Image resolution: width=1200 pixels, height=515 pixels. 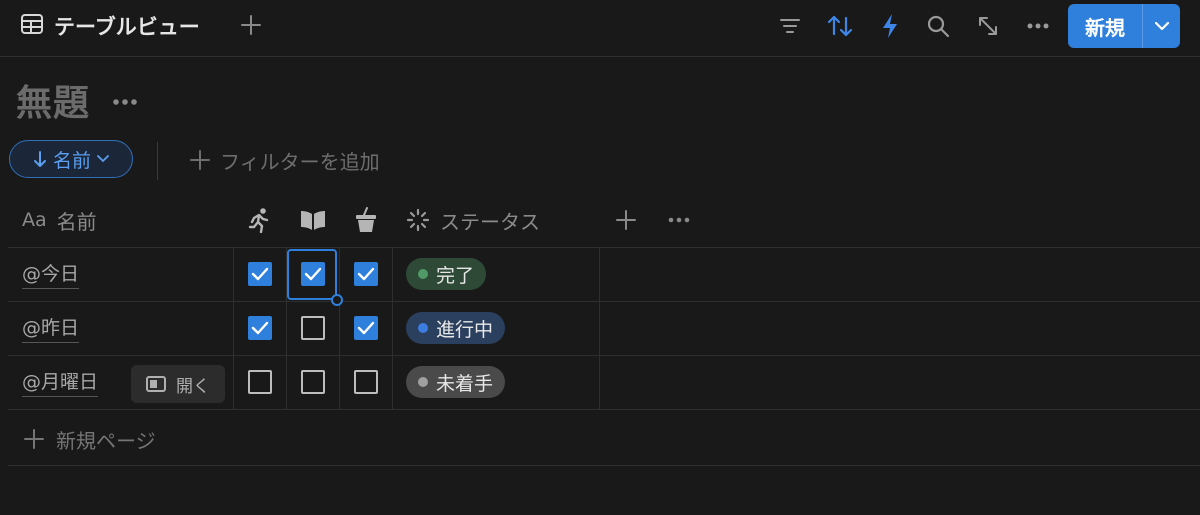 I want to click on column-header-run, so click(x=260, y=220).